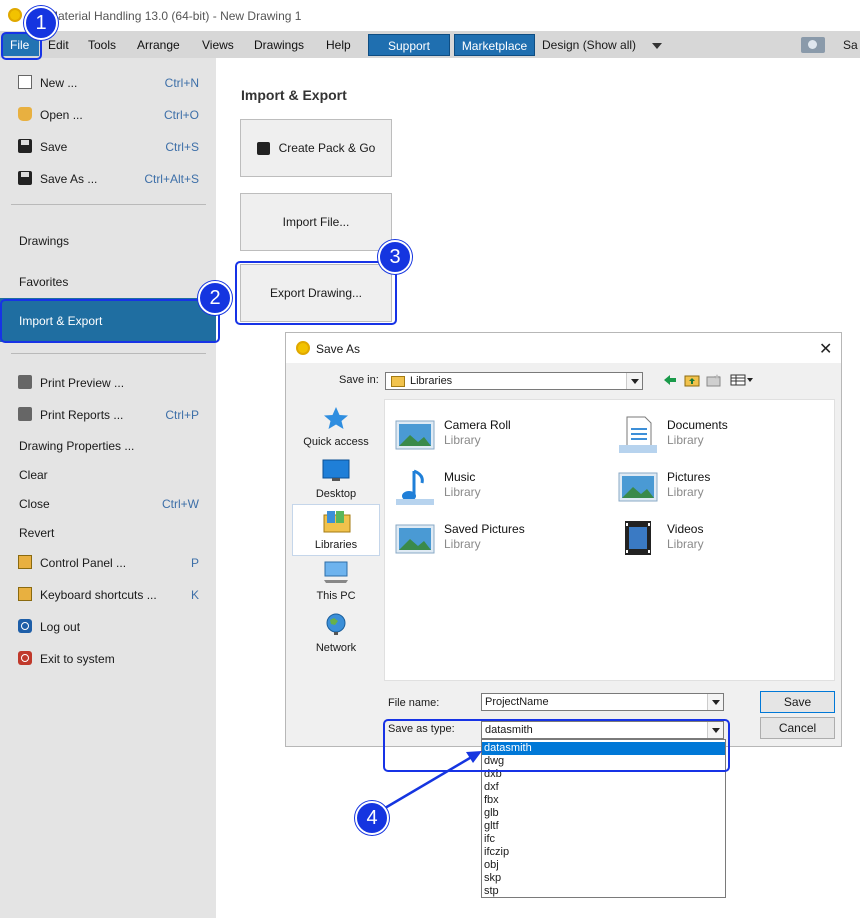 Image resolution: width=860 pixels, height=918 pixels. What do you see at coordinates (41, 23) in the screenshot?
I see `callout-badge-1: 1` at bounding box center [41, 23].